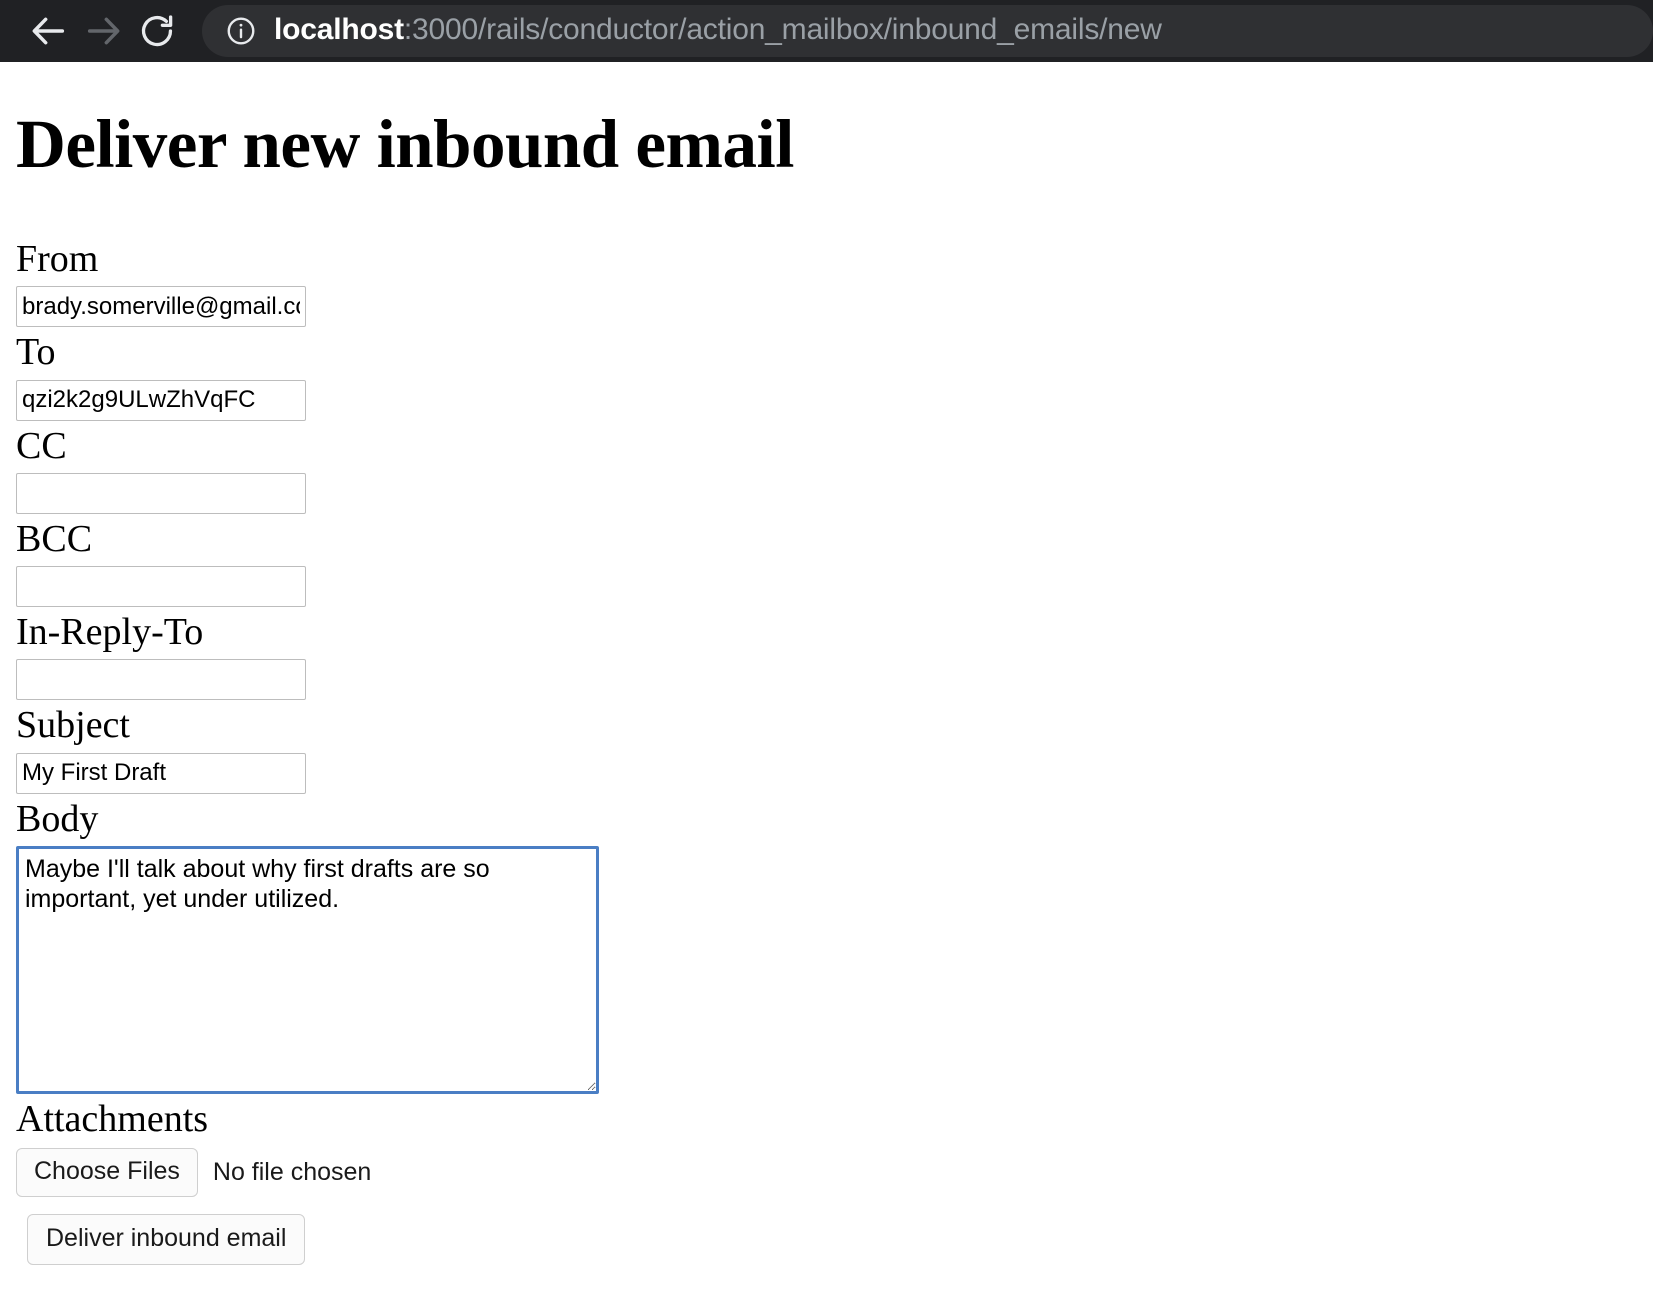 The height and width of the screenshot is (1311, 1653). Describe the element at coordinates (826, 749) in the screenshot. I see `field-subject: Subject` at that location.